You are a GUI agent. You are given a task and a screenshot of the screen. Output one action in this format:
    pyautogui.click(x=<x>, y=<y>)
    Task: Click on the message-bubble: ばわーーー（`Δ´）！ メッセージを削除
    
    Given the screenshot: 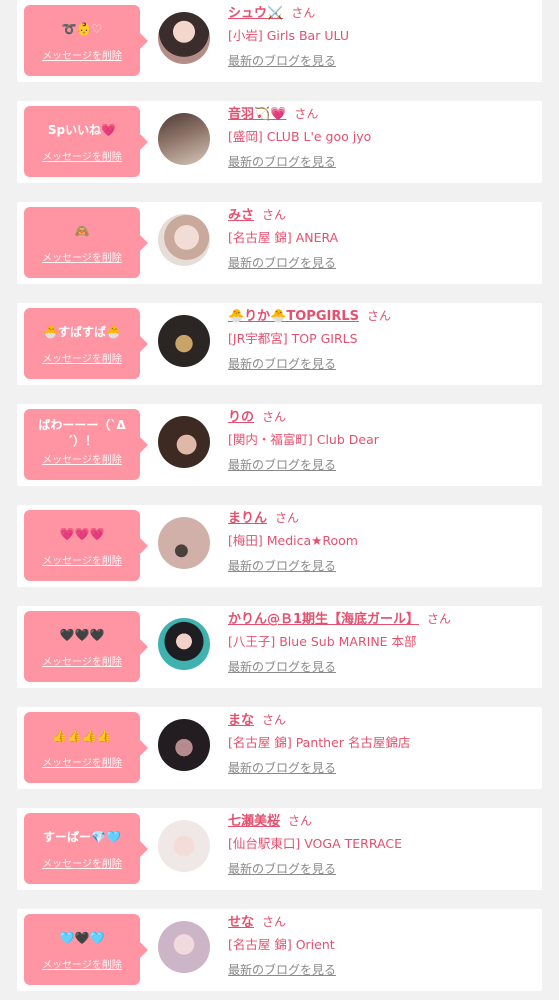 What is the action you would take?
    pyautogui.click(x=86, y=444)
    